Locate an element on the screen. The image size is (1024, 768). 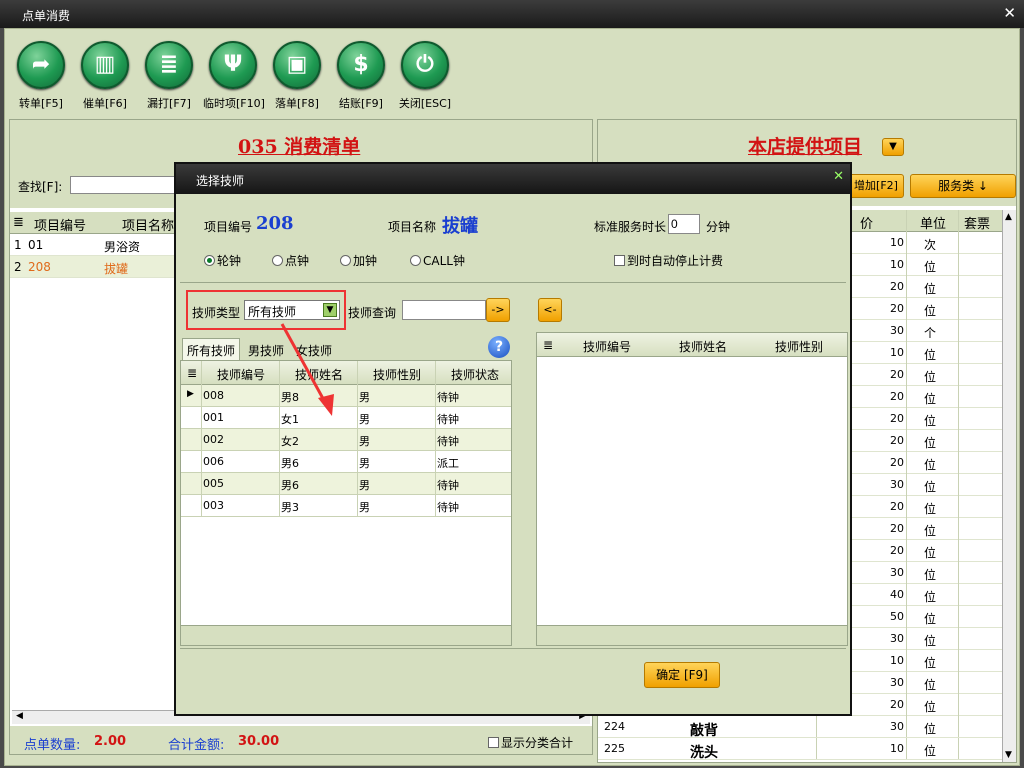
toolbar-button-3: Ψ 临时项[F10] is located at coordinates (234, 76).